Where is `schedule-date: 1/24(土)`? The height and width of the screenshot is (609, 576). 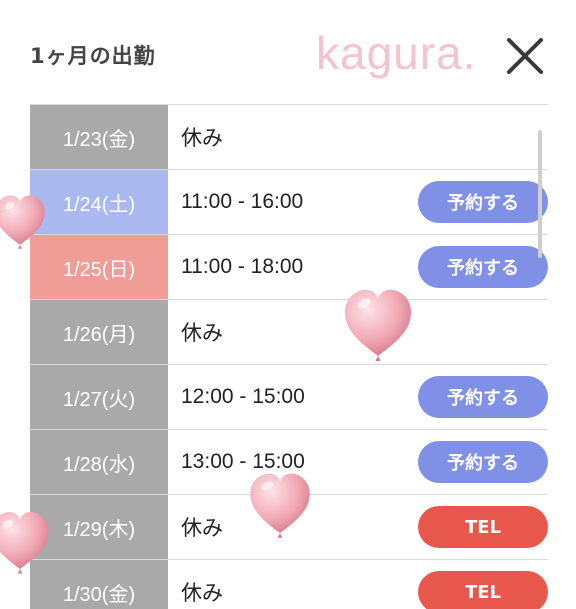
schedule-date: 1/24(土) is located at coordinates (99, 202).